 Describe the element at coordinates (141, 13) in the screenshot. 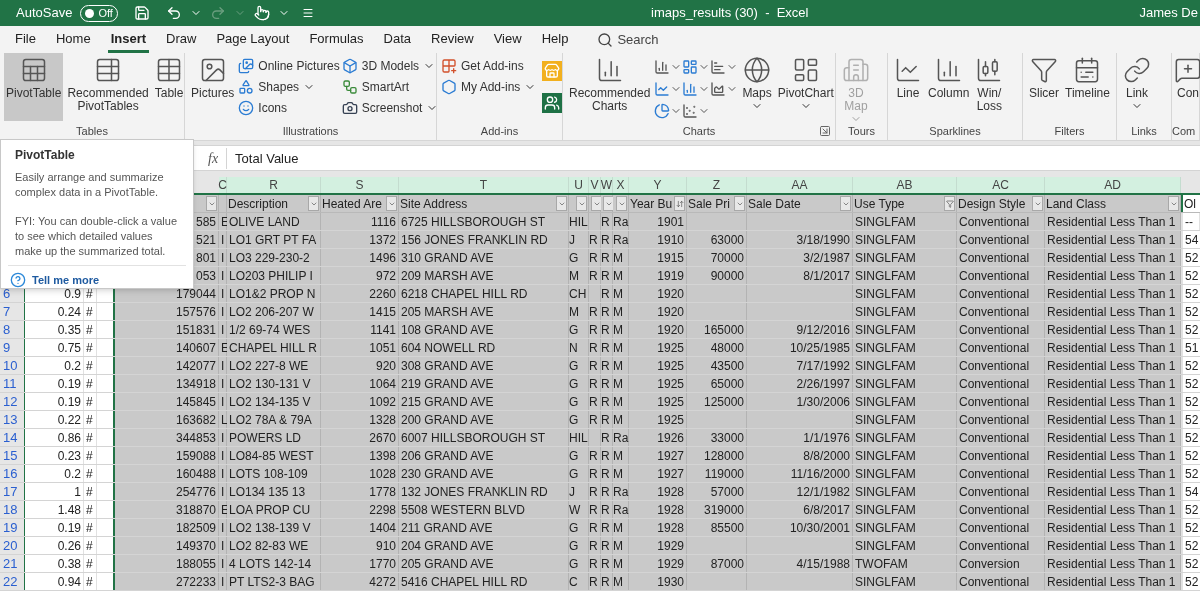

I see `save-icon` at that location.